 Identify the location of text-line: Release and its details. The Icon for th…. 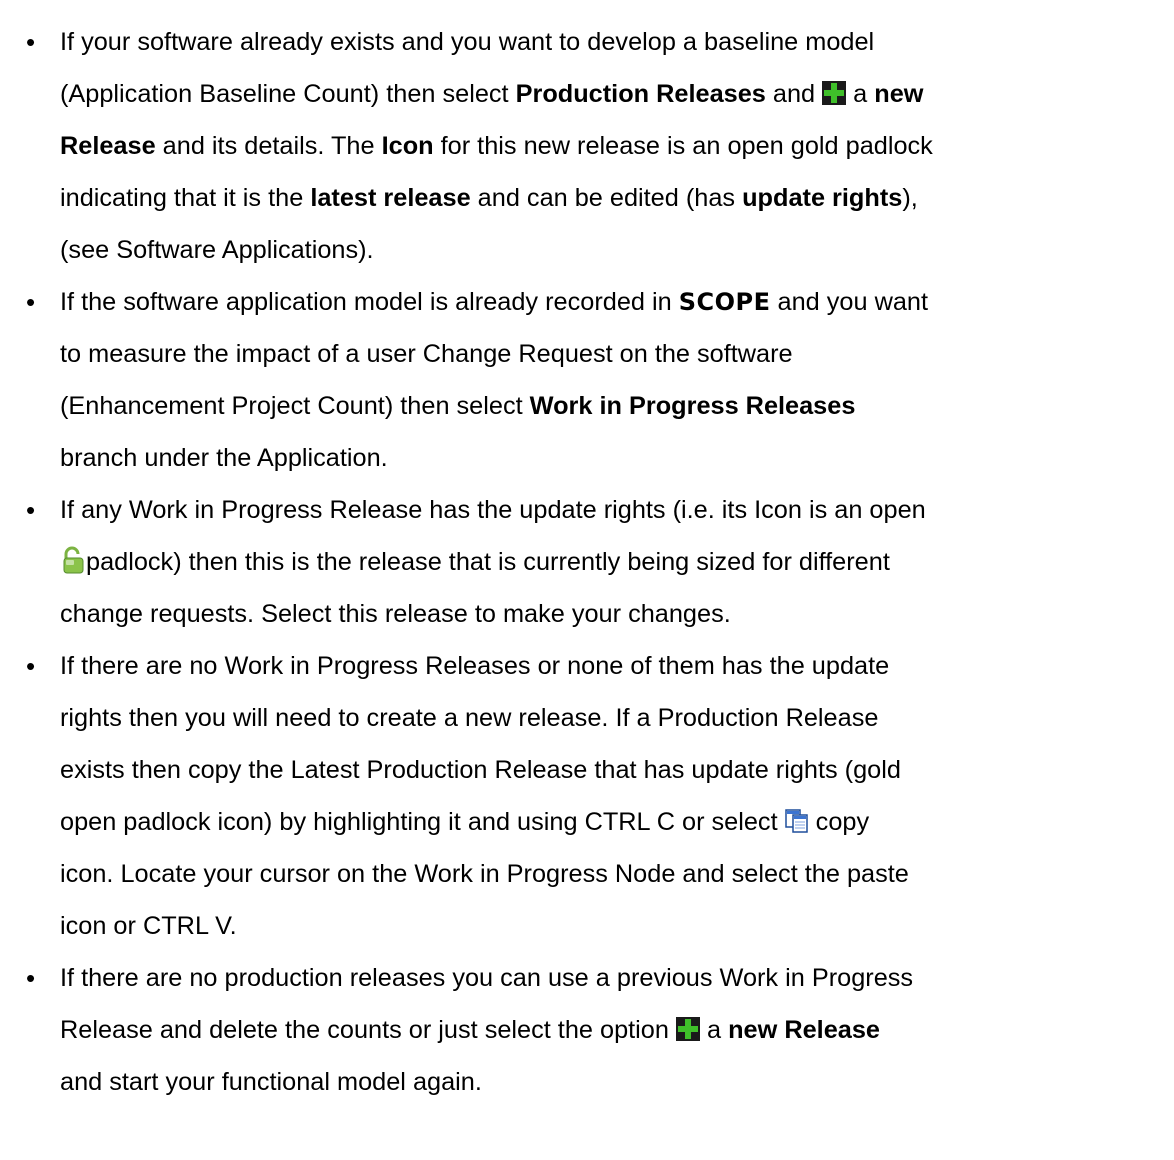
(496, 146).